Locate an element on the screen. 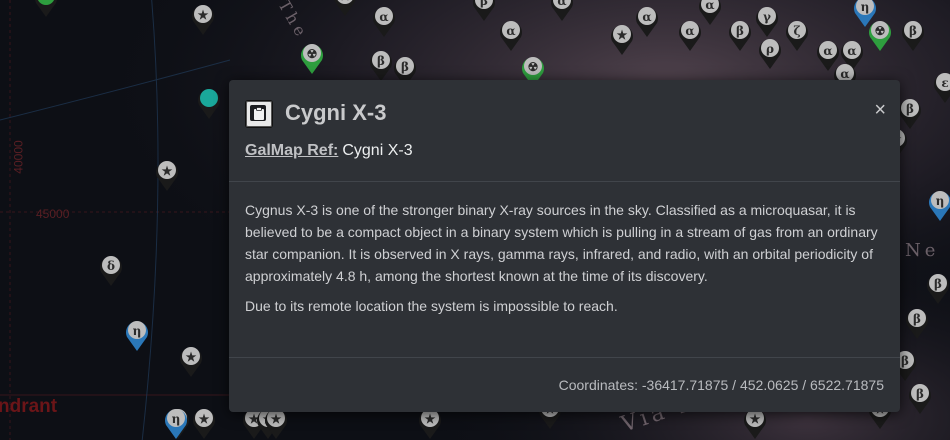  map-marker: γ is located at coordinates (767, 21).